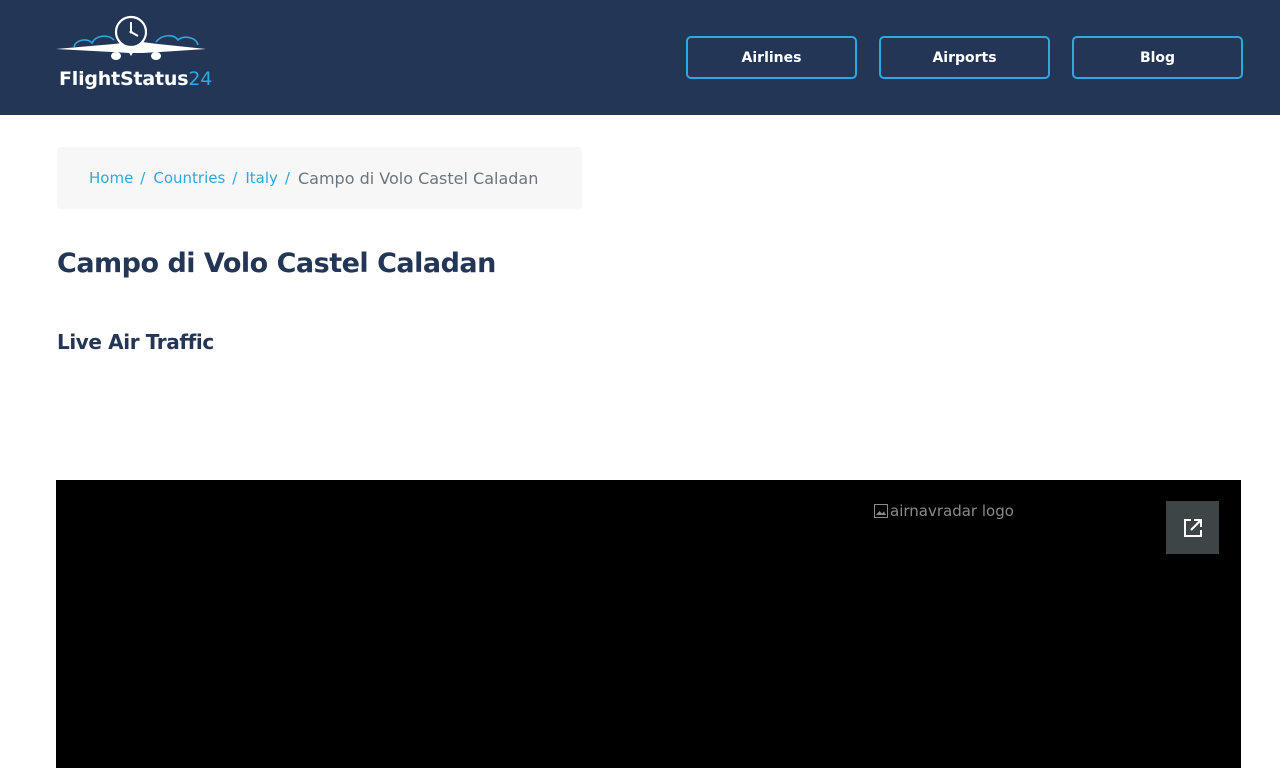  What do you see at coordinates (131, 37) in the screenshot?
I see `airplane-clock-logo-icon` at bounding box center [131, 37].